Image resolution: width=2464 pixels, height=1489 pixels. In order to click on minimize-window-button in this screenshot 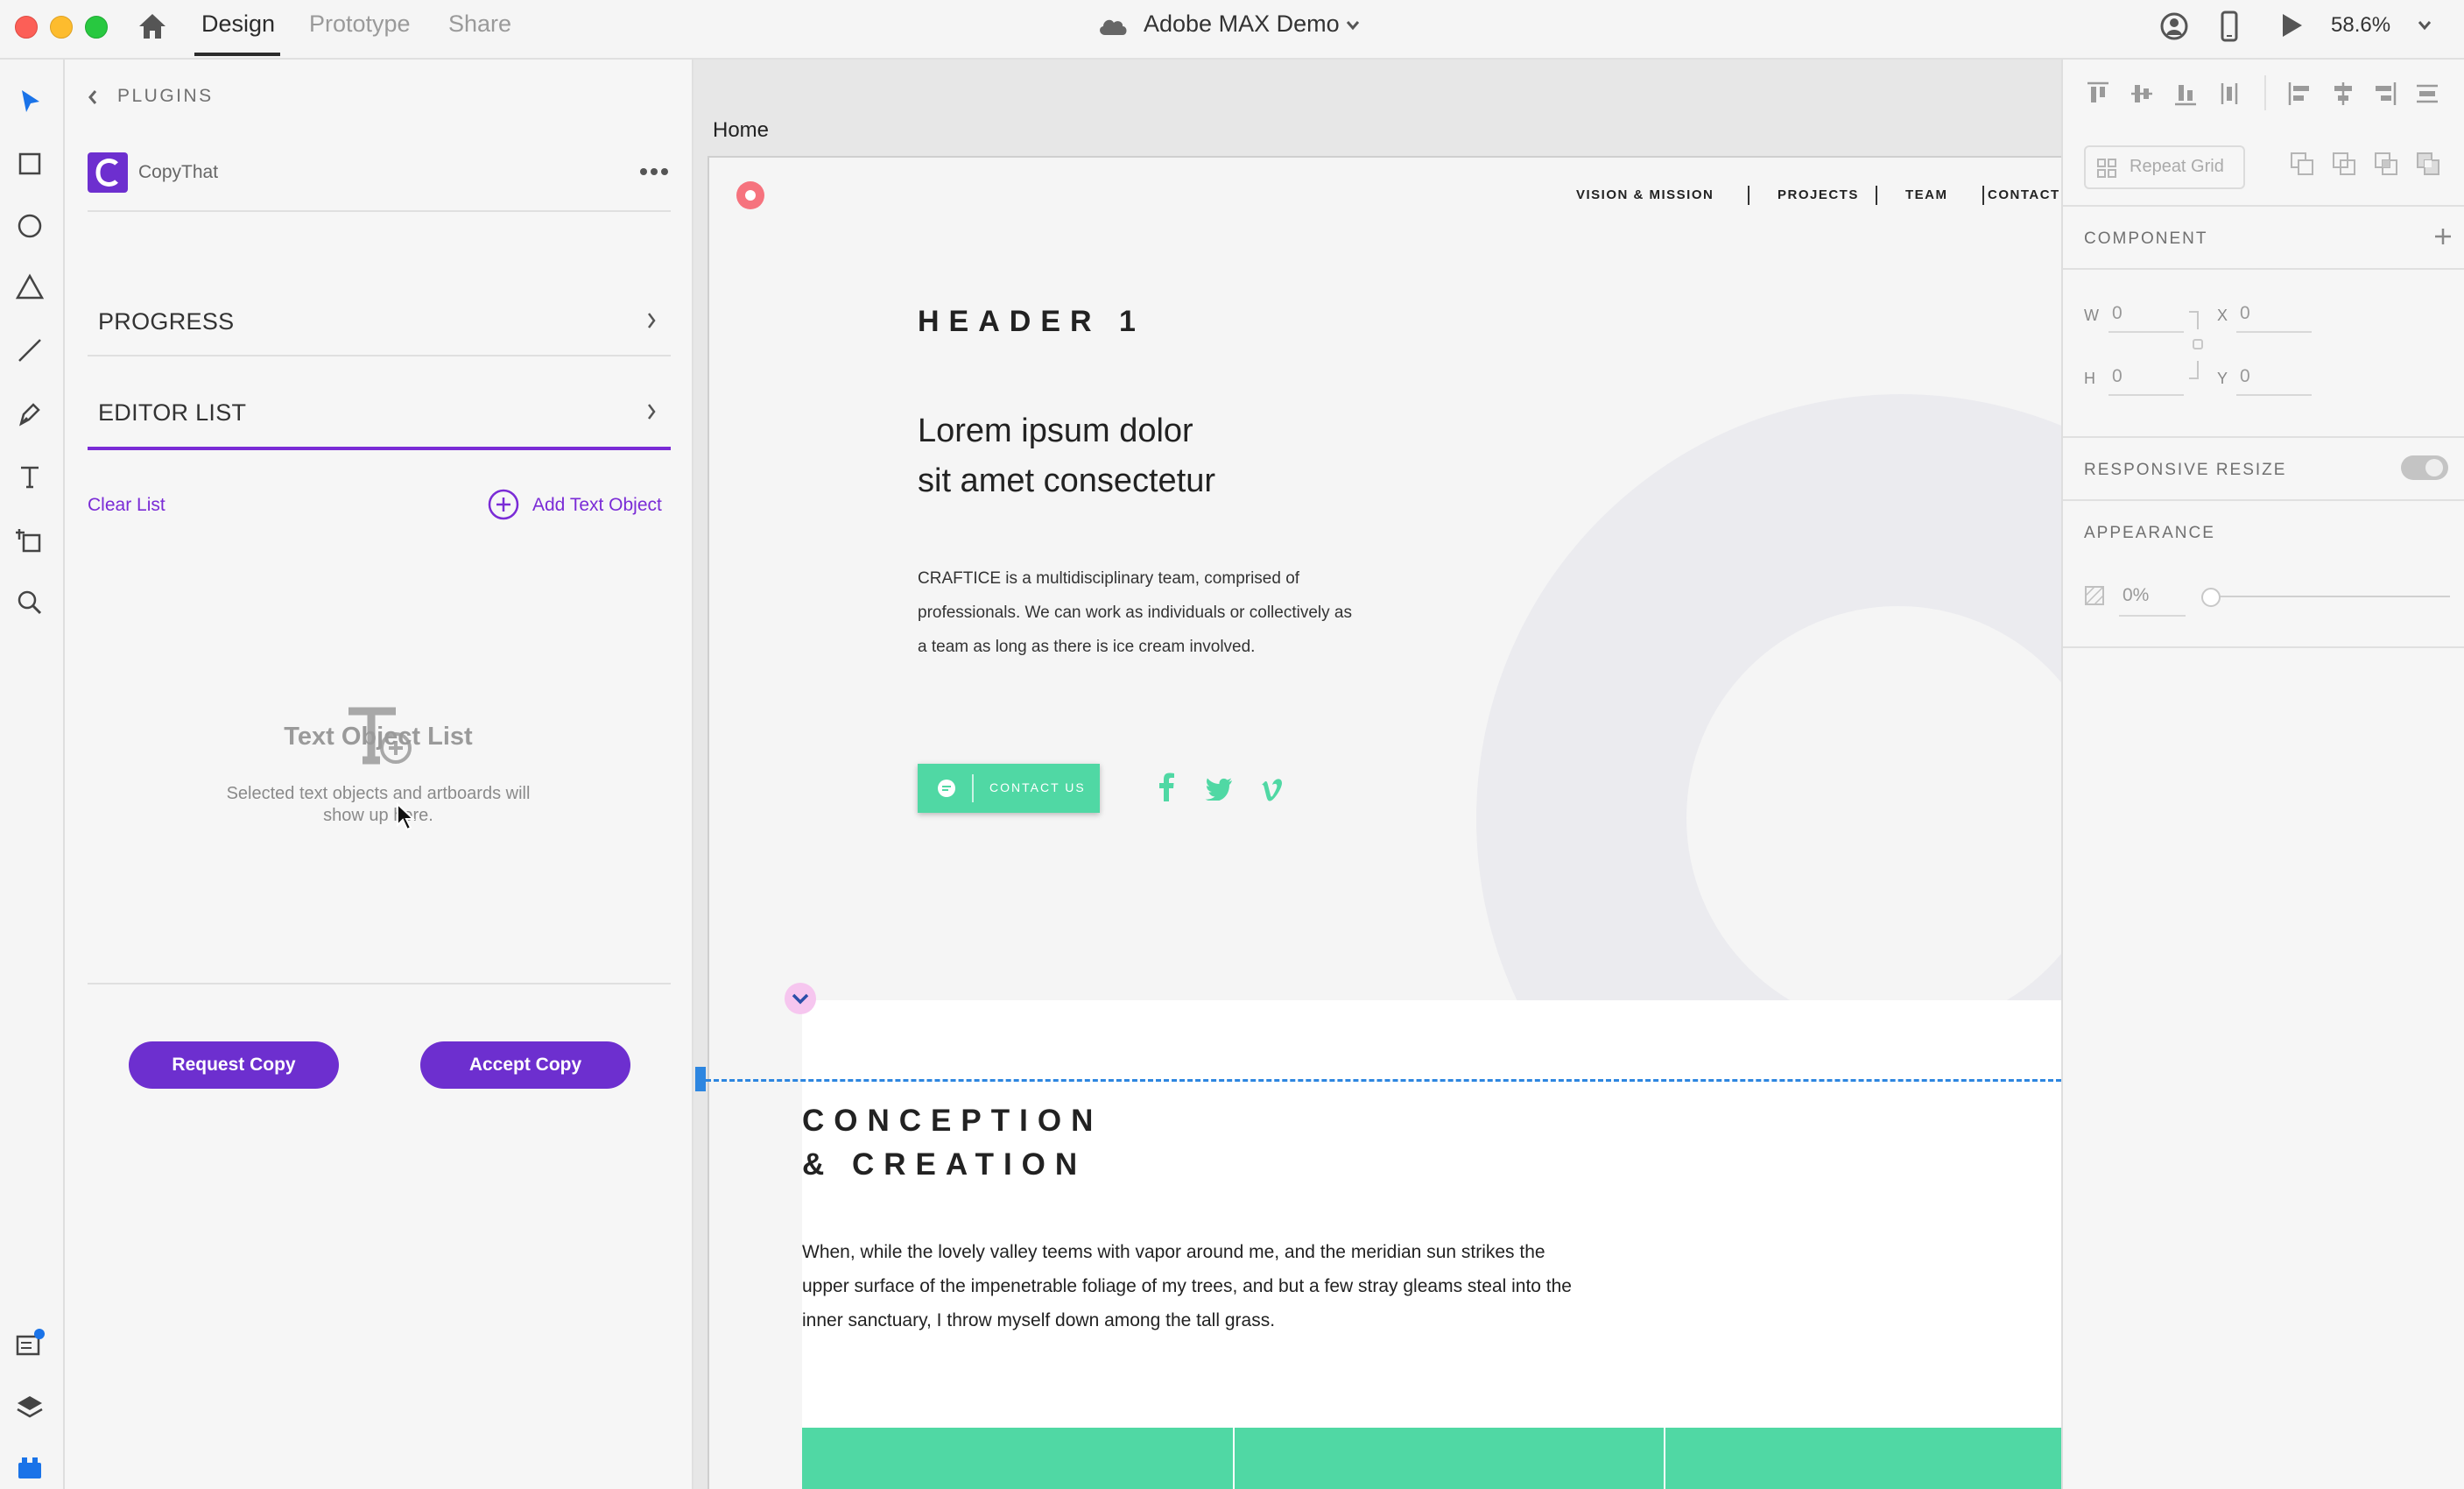, I will do `click(61, 27)`.